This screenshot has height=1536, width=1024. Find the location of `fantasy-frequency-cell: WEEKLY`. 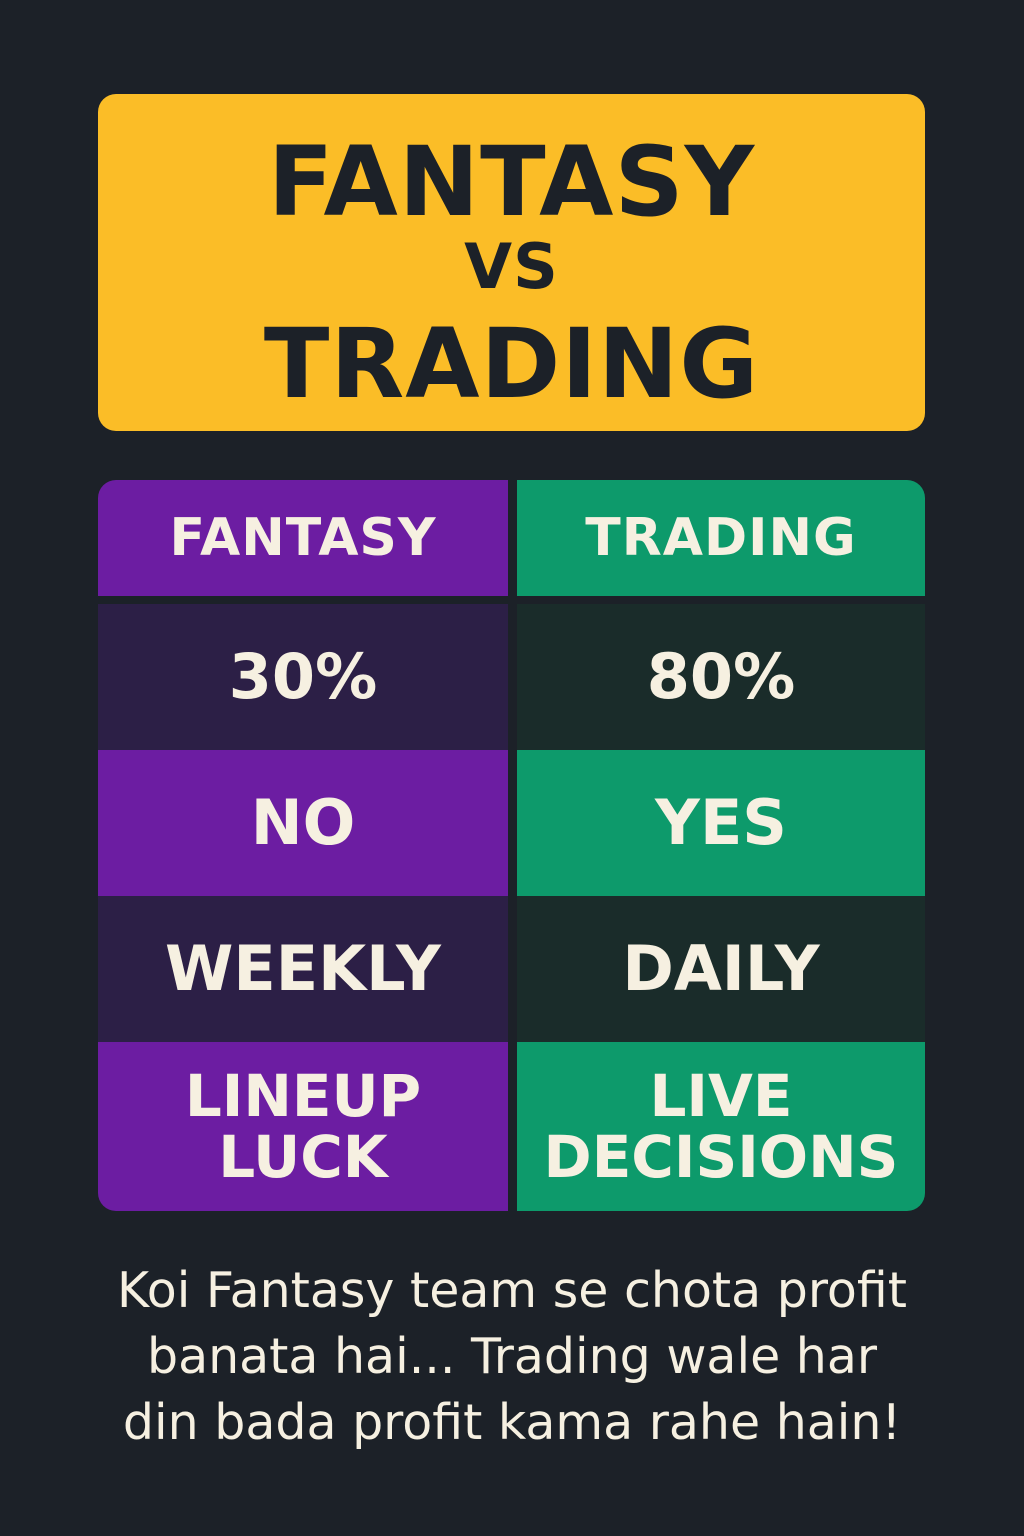

fantasy-frequency-cell: WEEKLY is located at coordinates (303, 969).